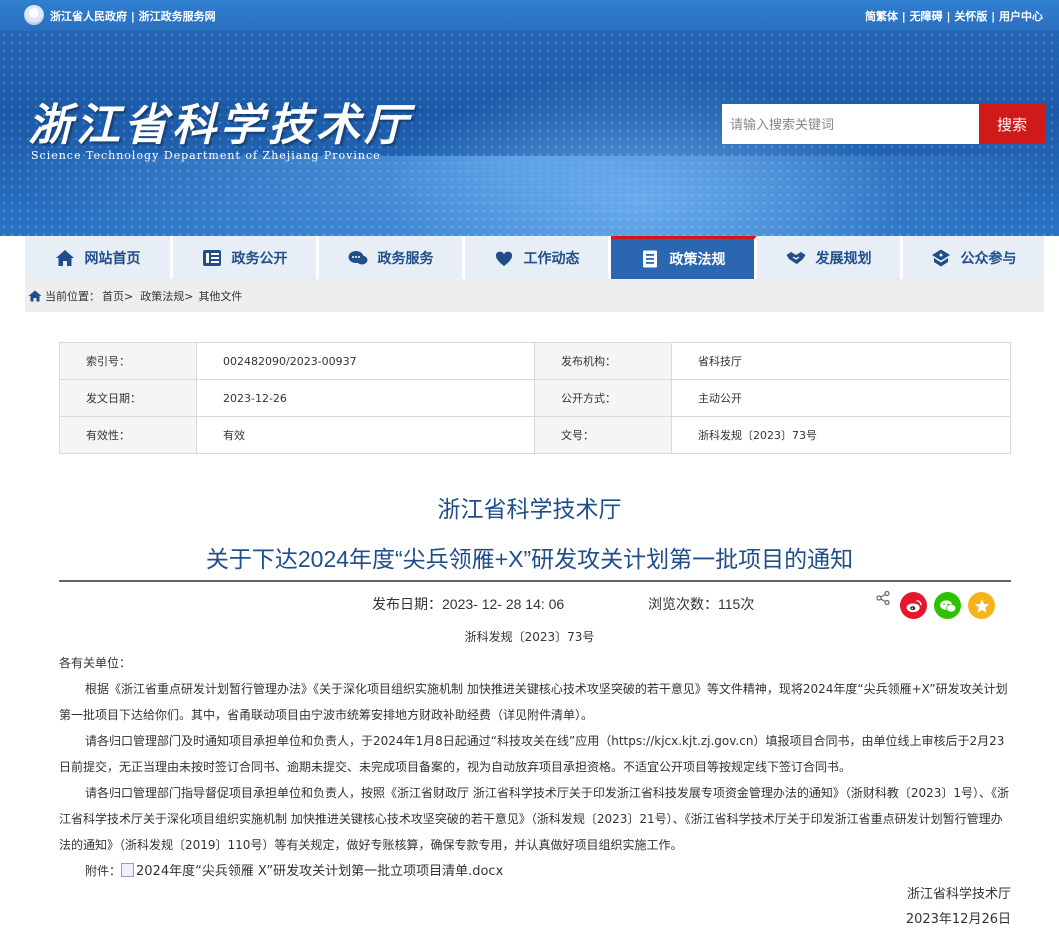  I want to click on info-value: 主动公开, so click(841, 398).